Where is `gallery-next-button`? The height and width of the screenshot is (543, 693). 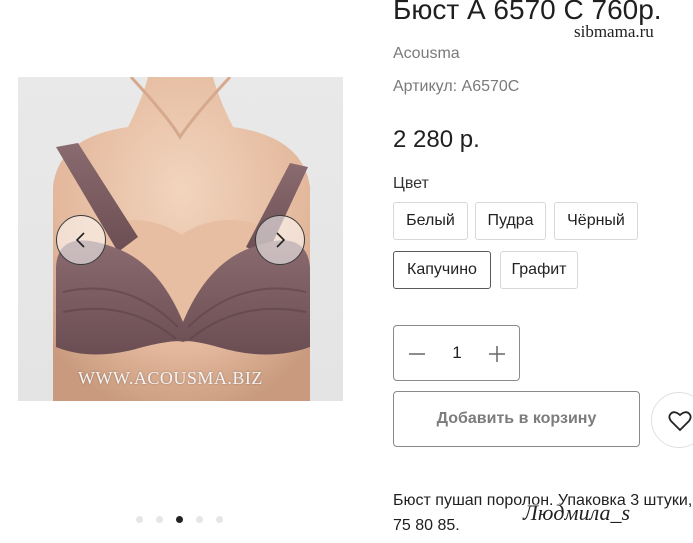 gallery-next-button is located at coordinates (280, 240).